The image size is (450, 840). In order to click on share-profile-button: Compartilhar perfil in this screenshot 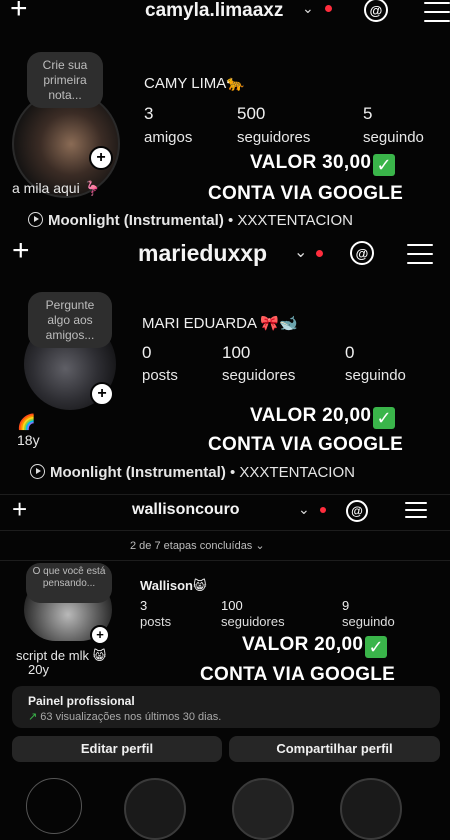, I will do `click(334, 749)`.